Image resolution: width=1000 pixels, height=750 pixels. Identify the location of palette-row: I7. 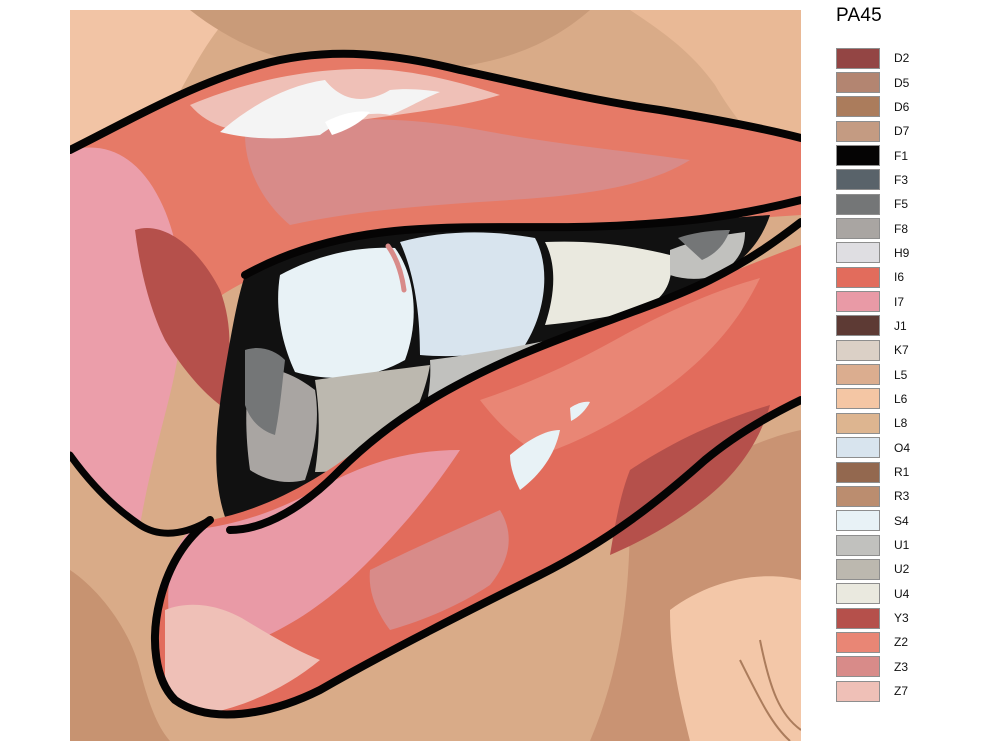
(896, 301).